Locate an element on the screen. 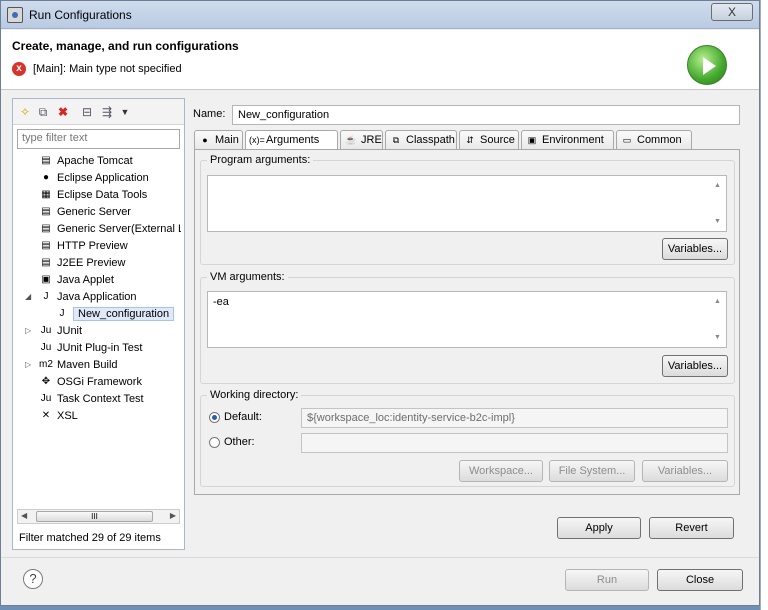 This screenshot has width=768, height=610. xsl-icon: ✕ is located at coordinates (46, 415).